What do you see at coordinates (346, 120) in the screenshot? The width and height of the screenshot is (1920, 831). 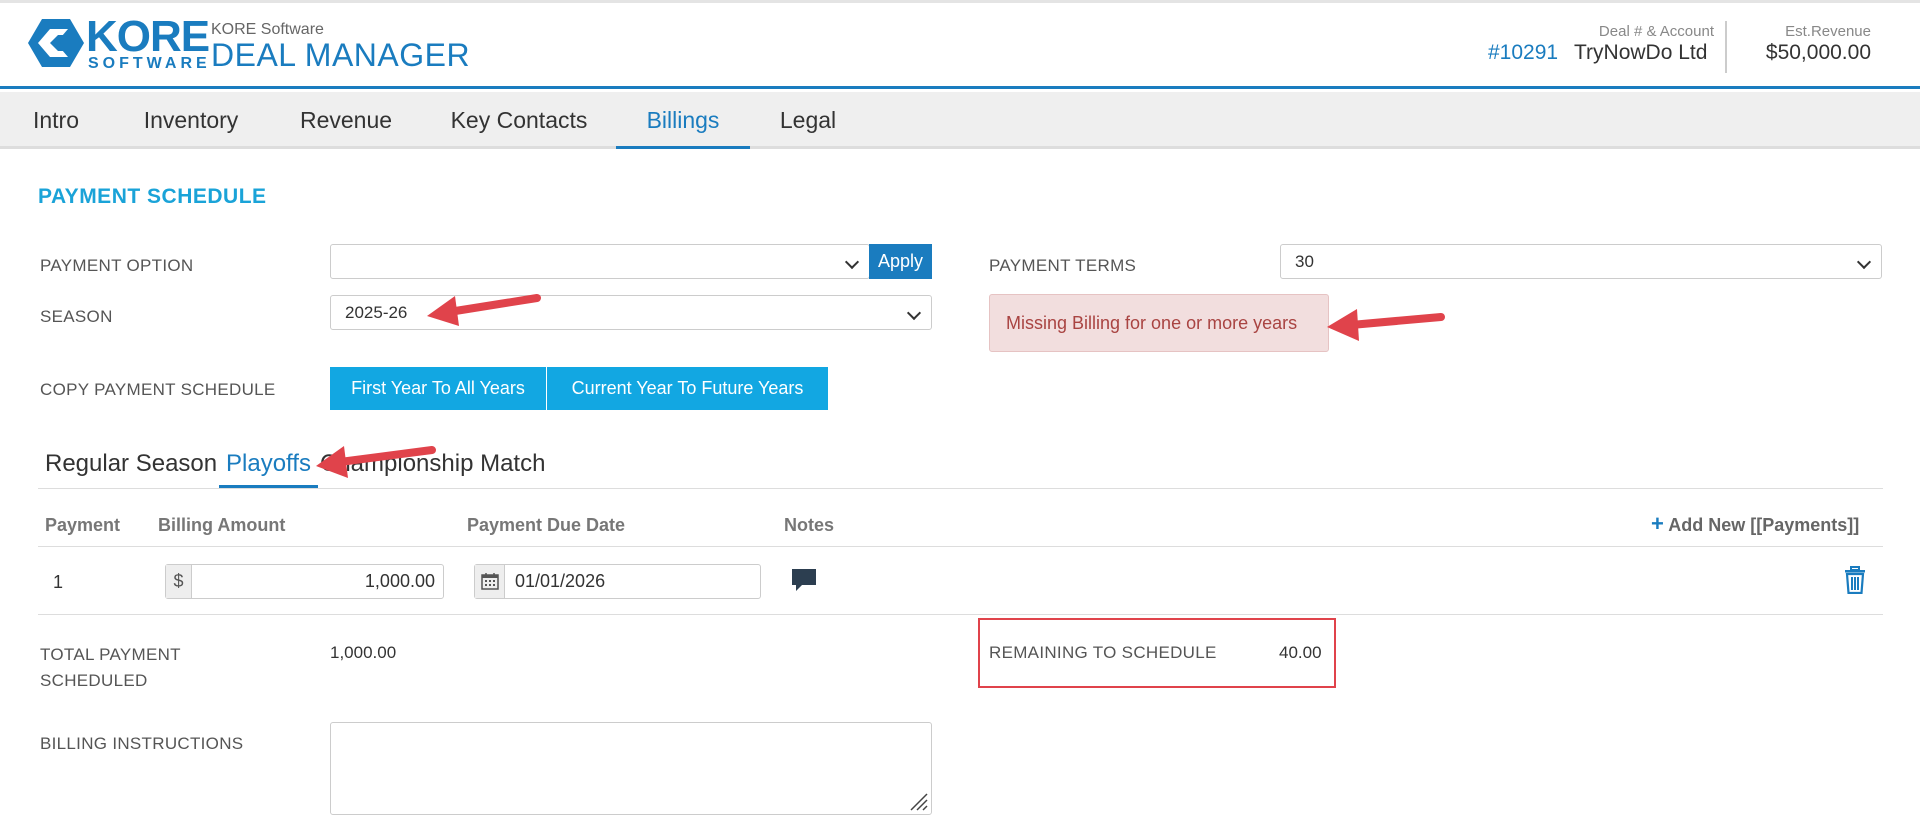 I see `nav-revenue: Revenue` at bounding box center [346, 120].